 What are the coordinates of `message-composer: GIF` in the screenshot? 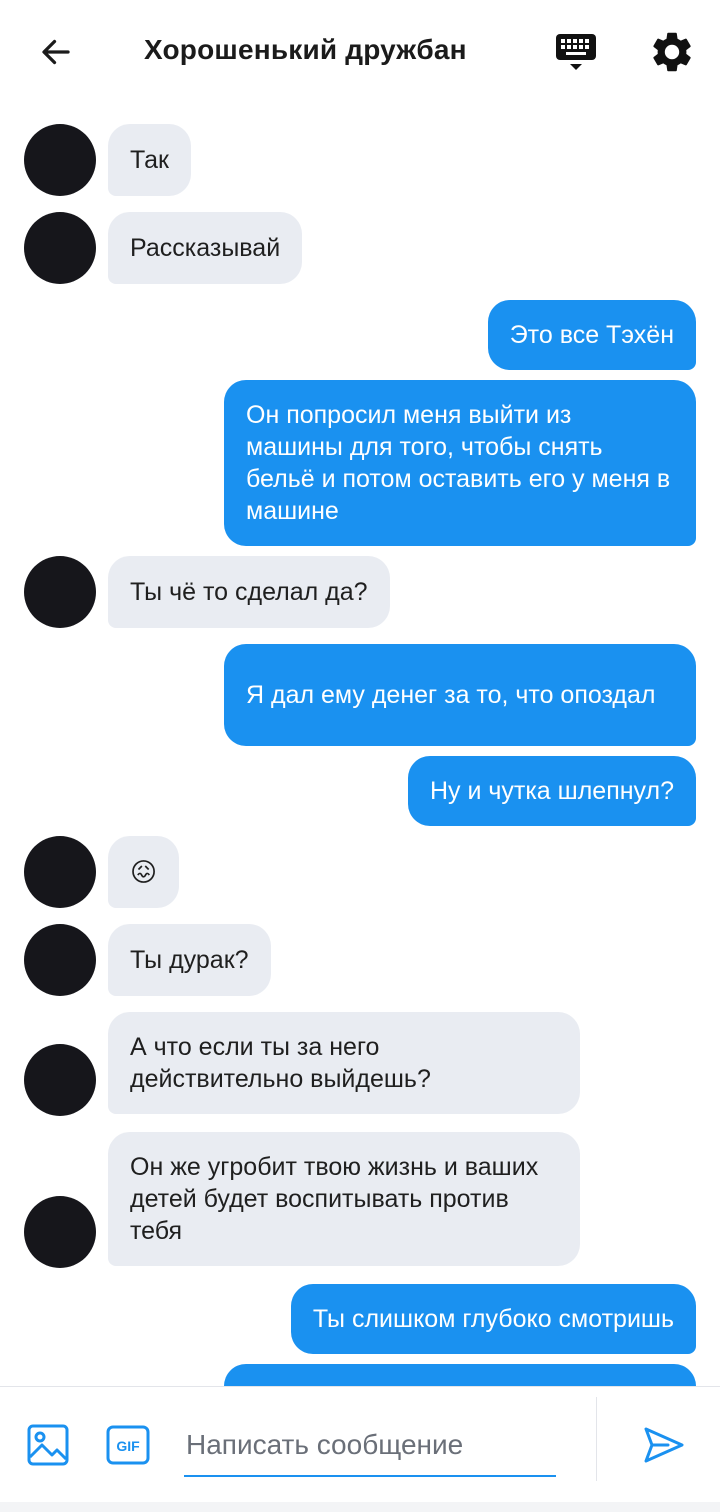 It's located at (360, 1449).